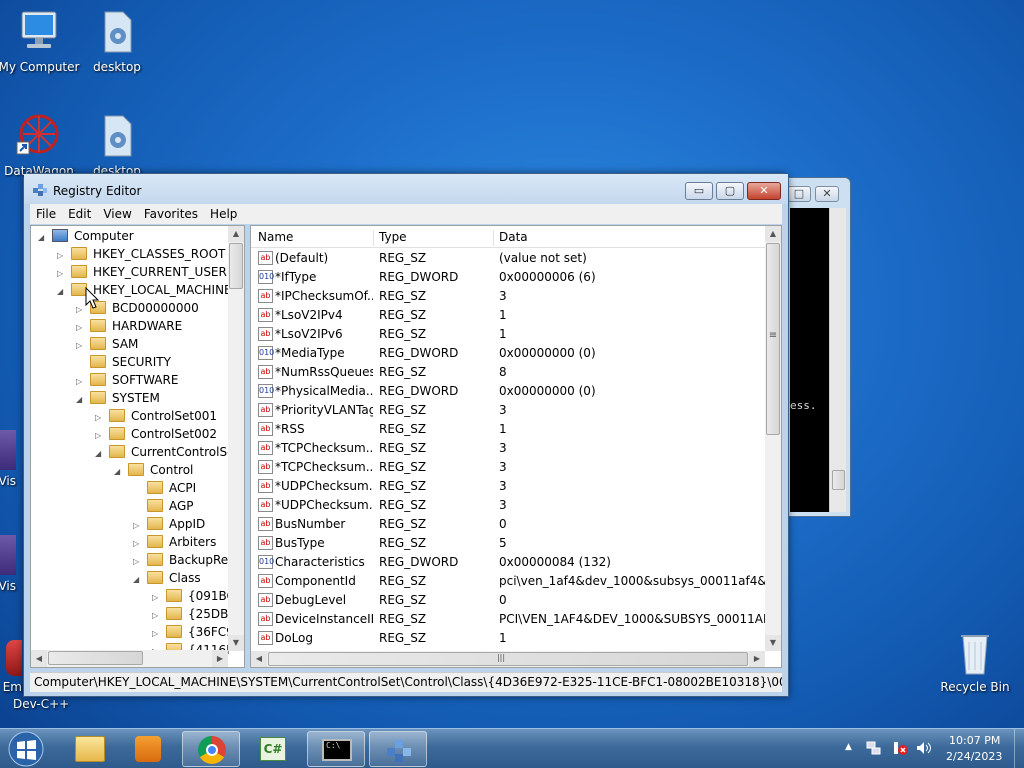 This screenshot has width=1024, height=768. What do you see at coordinates (35, 704) in the screenshot?
I see `desktop-icon-partial-devcpp: Dev-C++` at bounding box center [35, 704].